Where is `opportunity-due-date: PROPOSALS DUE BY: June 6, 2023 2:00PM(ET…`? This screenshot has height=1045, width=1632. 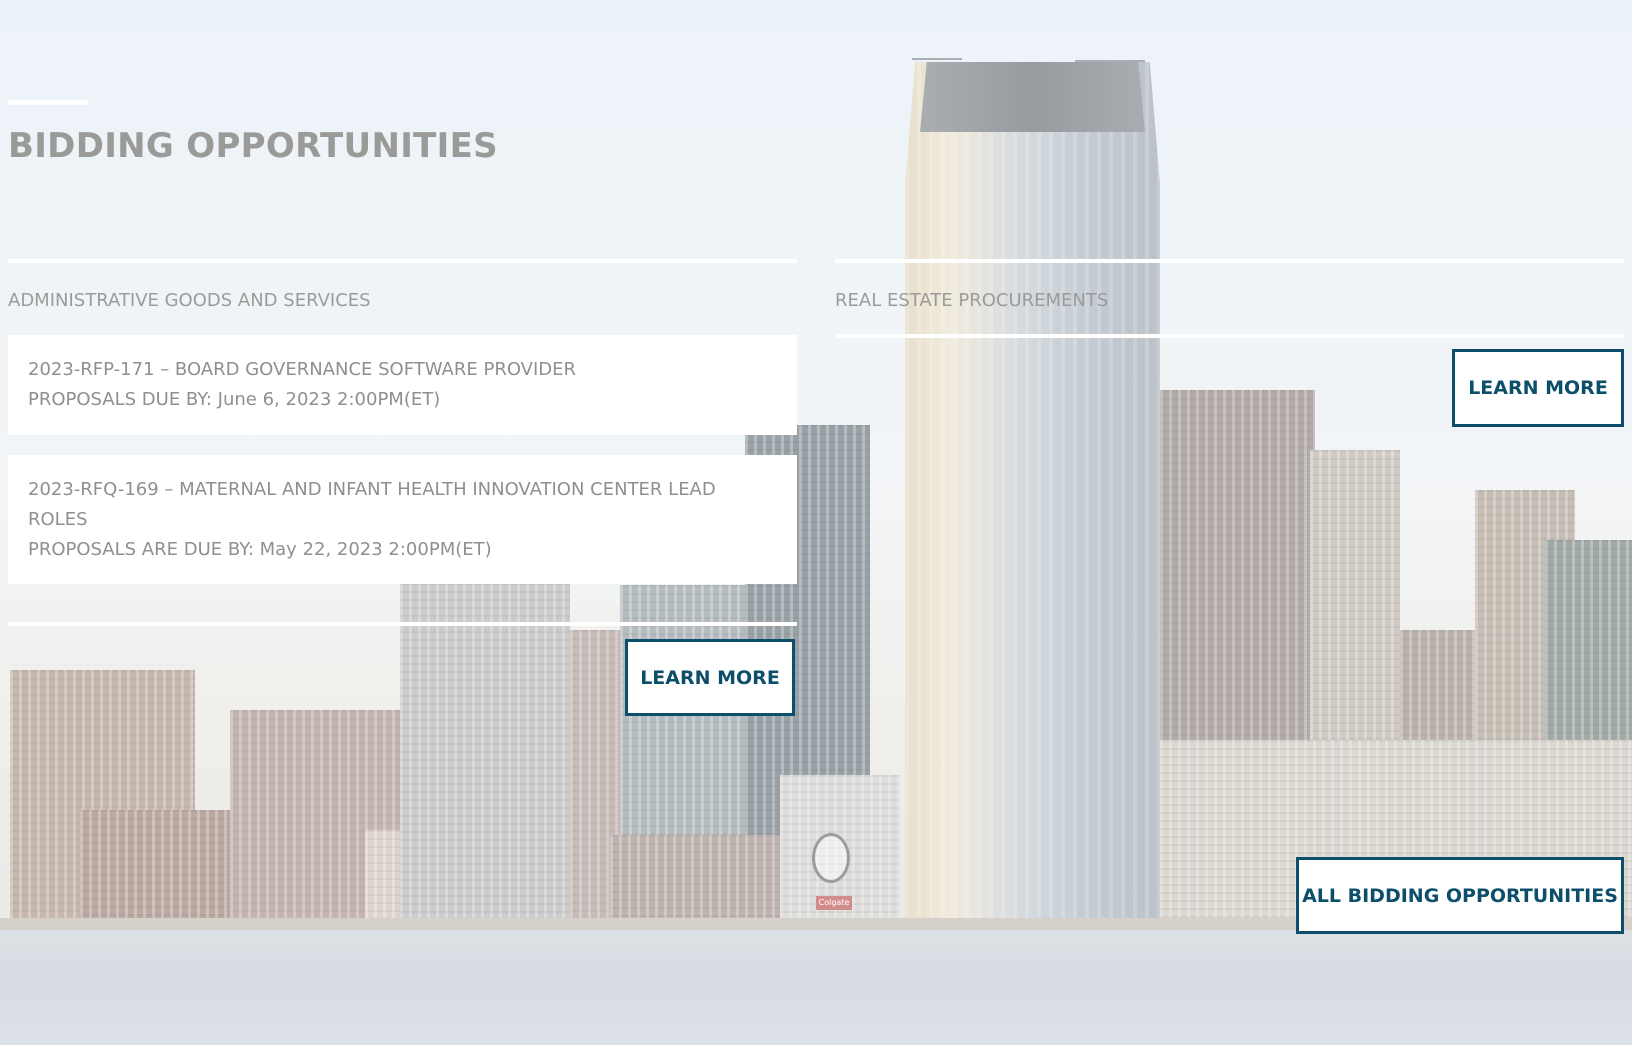 opportunity-due-date: PROPOSALS DUE BY: June 6, 2023 2:00PM(ET… is located at coordinates (234, 399).